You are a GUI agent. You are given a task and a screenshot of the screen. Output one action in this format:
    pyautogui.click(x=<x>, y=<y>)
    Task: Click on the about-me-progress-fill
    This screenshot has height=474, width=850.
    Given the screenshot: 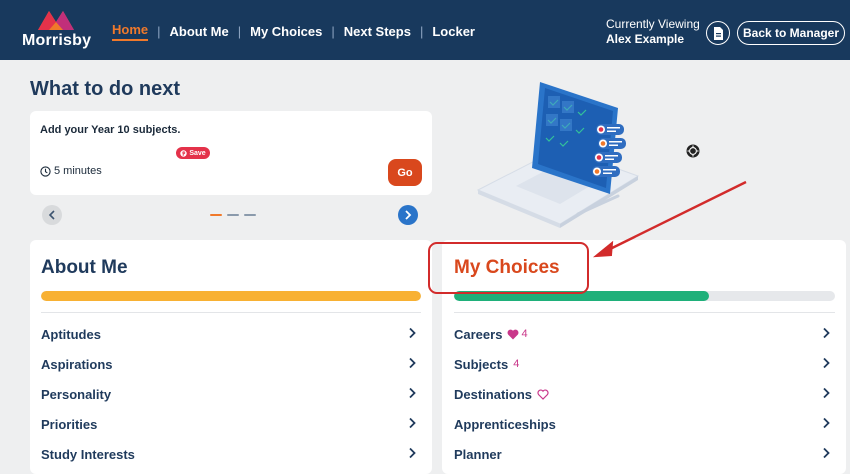 What is the action you would take?
    pyautogui.click(x=231, y=296)
    